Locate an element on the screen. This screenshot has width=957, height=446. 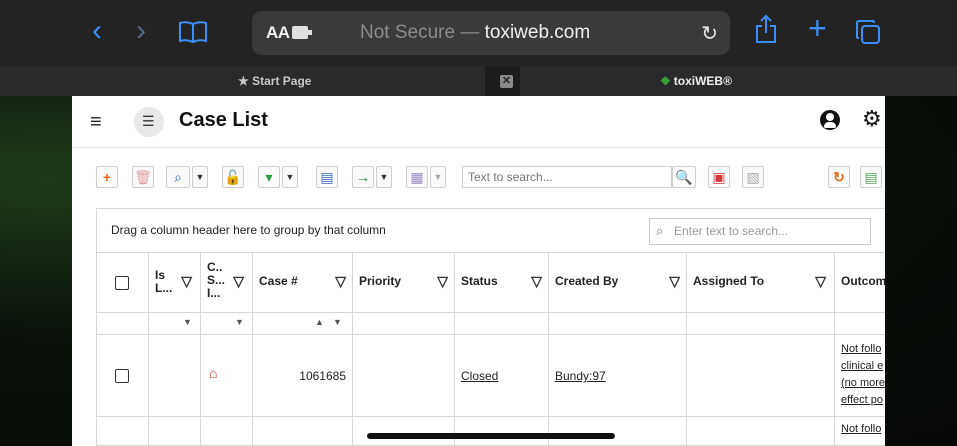
domain-label: toxiweb.com is located at coordinates (537, 32).